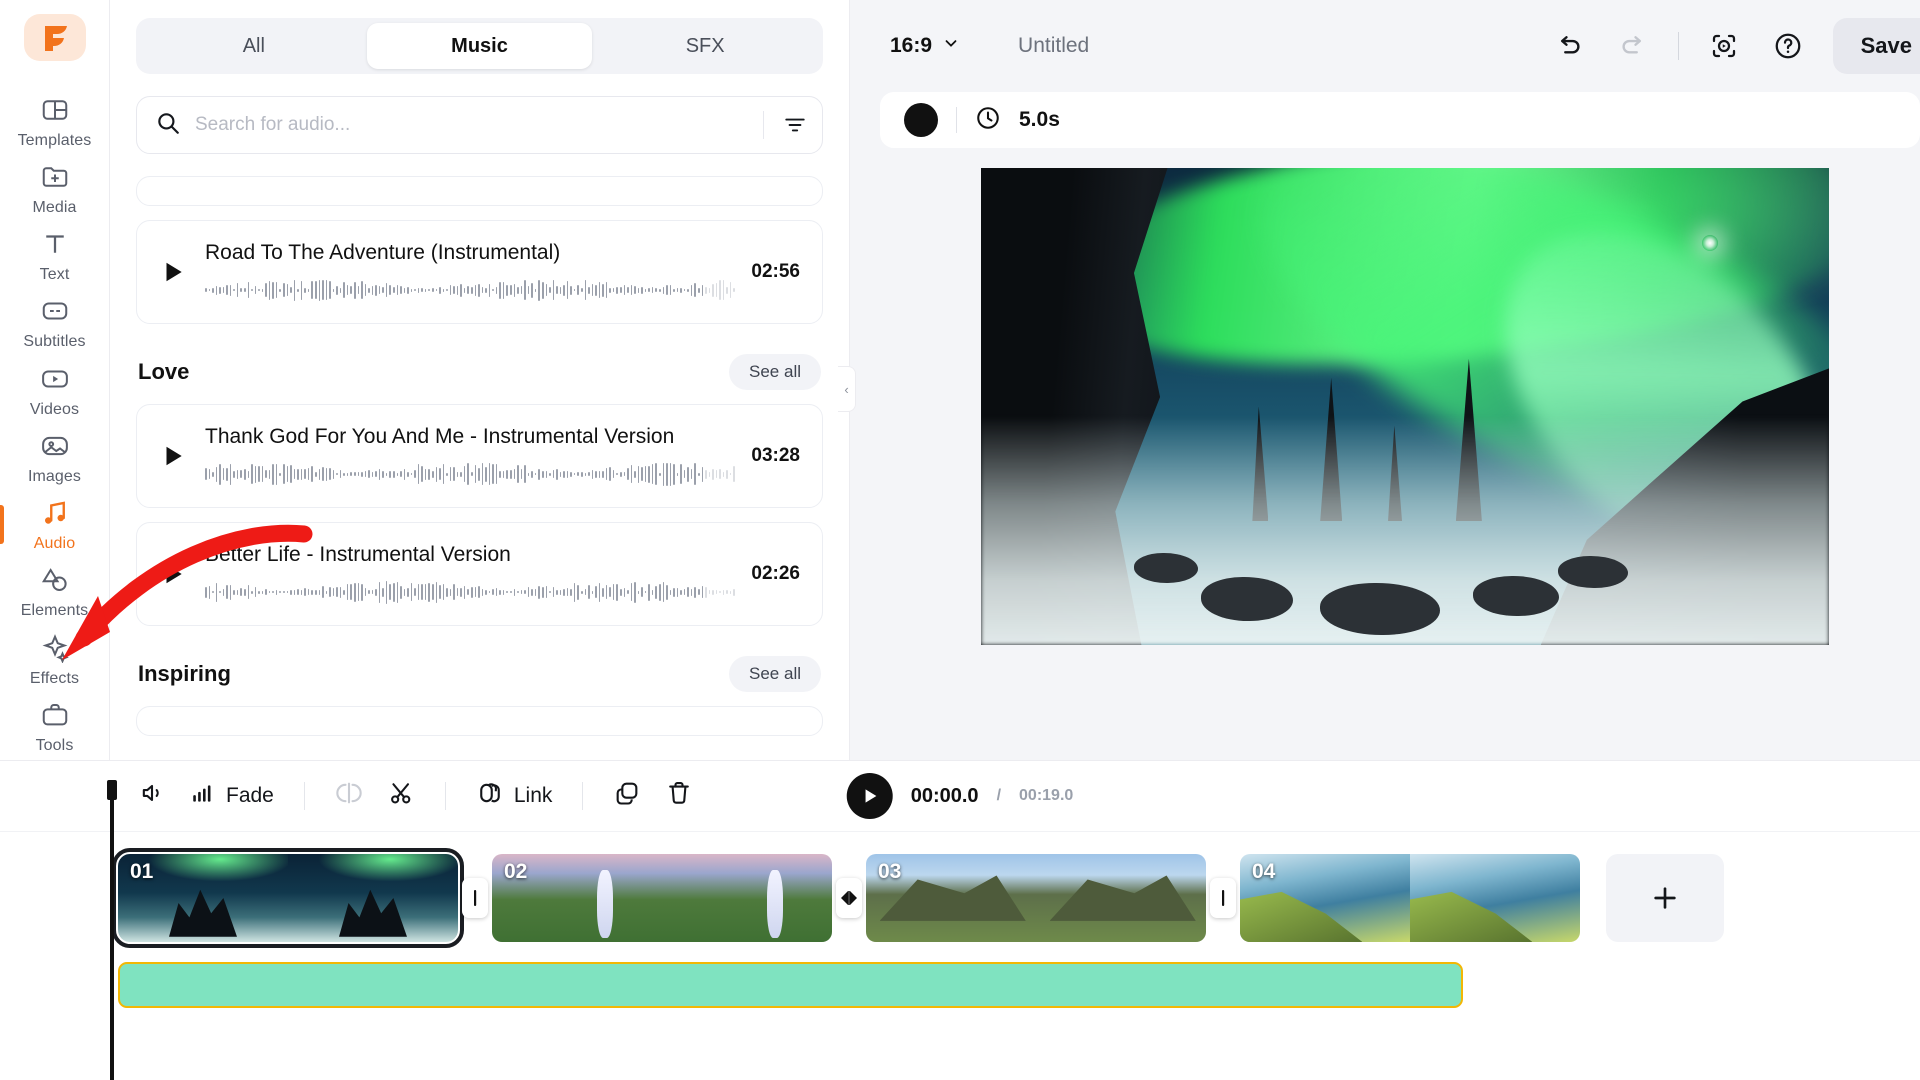 Image resolution: width=1920 pixels, height=1080 pixels. Describe the element at coordinates (54, 678) in the screenshot. I see `sidebar-label: Effects` at that location.